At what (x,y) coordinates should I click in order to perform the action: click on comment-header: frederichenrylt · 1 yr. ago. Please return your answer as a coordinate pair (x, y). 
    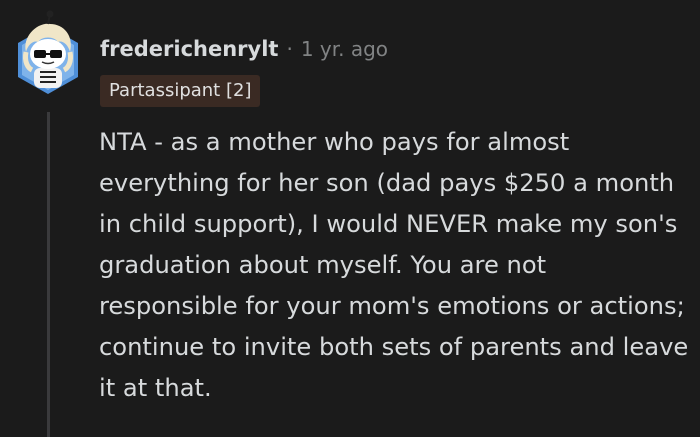
    Looking at the image, I should click on (244, 49).